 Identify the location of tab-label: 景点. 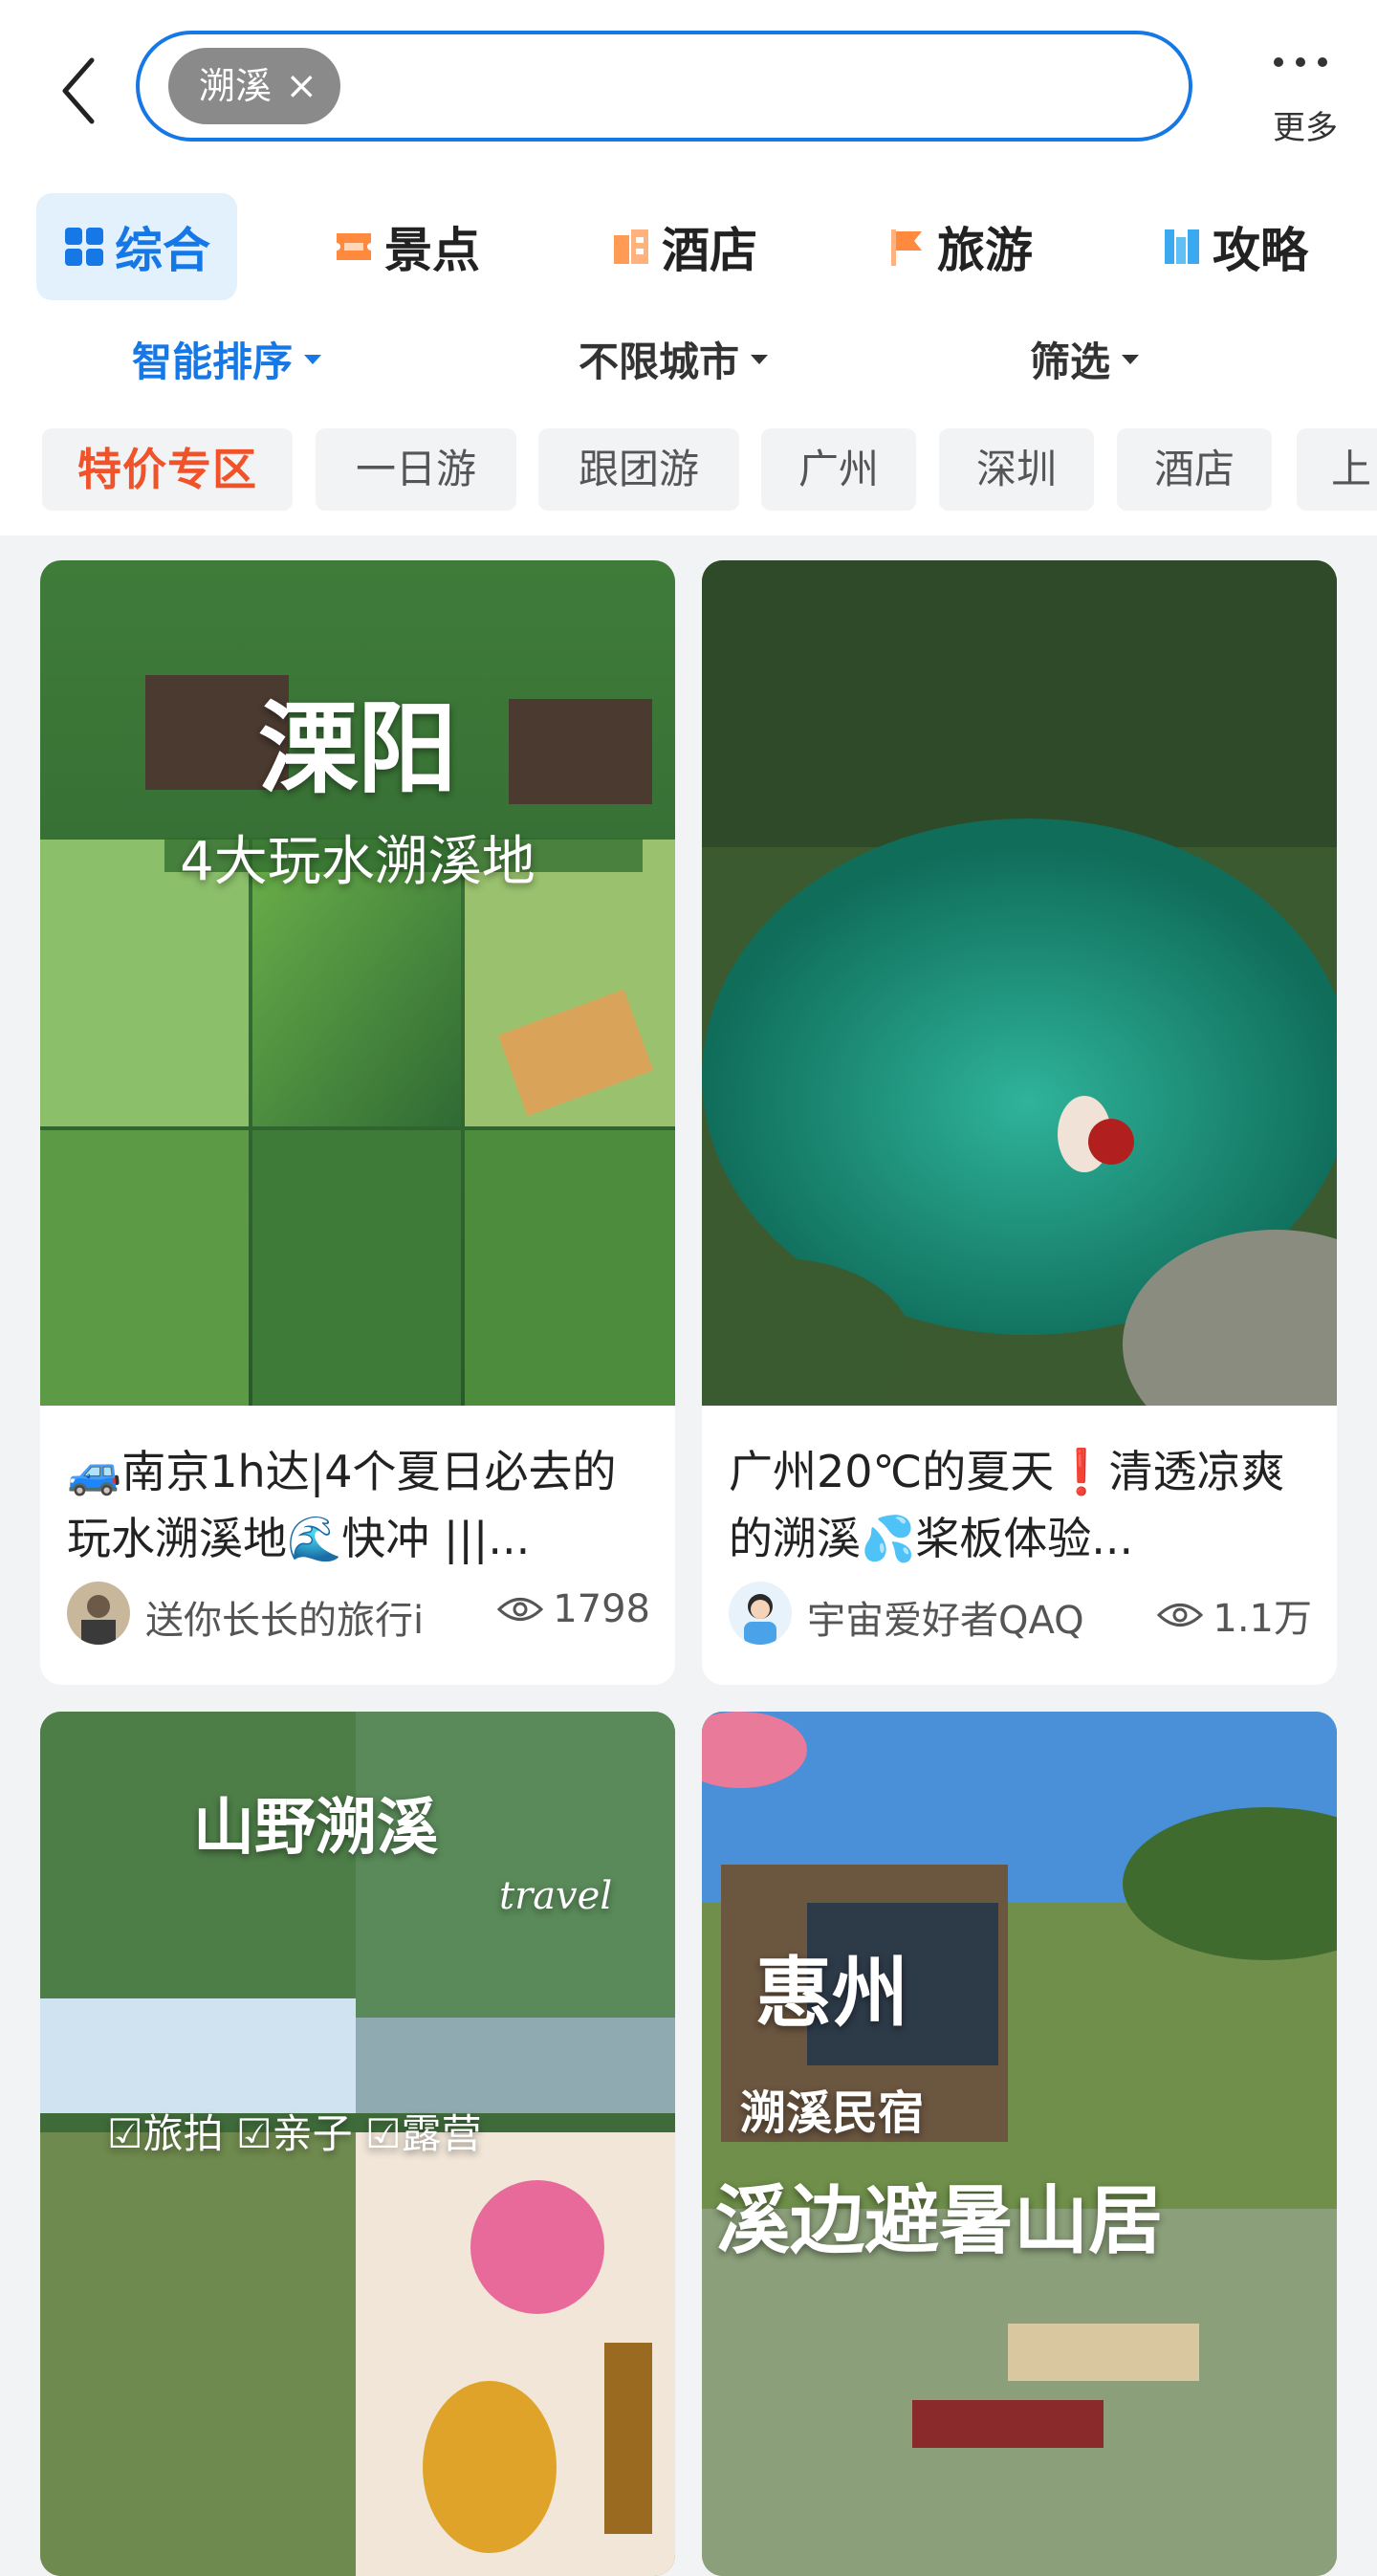
(432, 250).